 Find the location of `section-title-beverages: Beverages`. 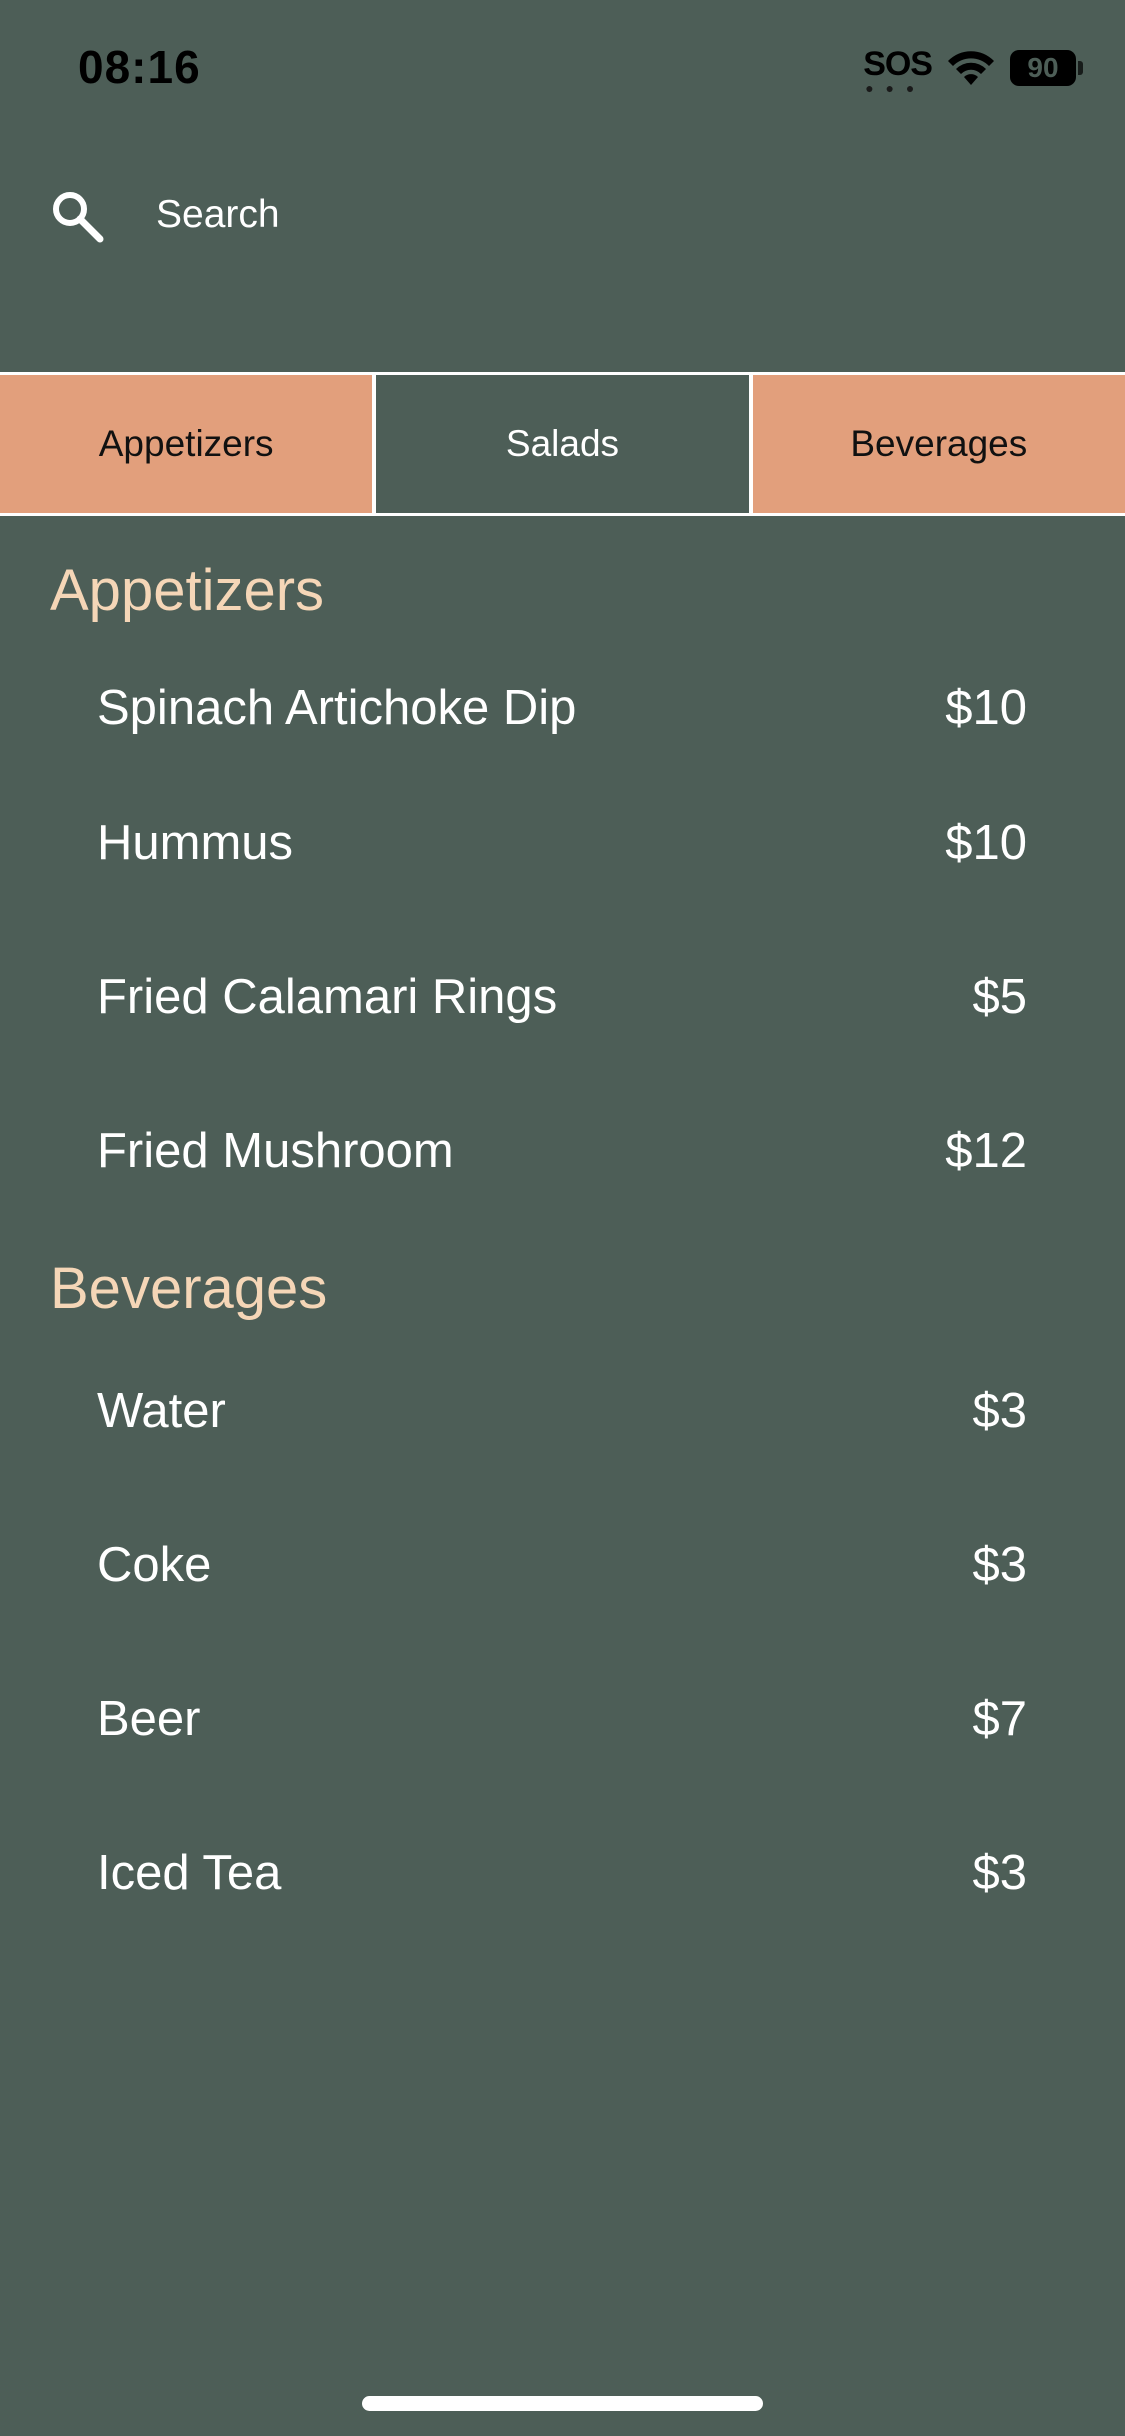

section-title-beverages: Beverages is located at coordinates (189, 1288).